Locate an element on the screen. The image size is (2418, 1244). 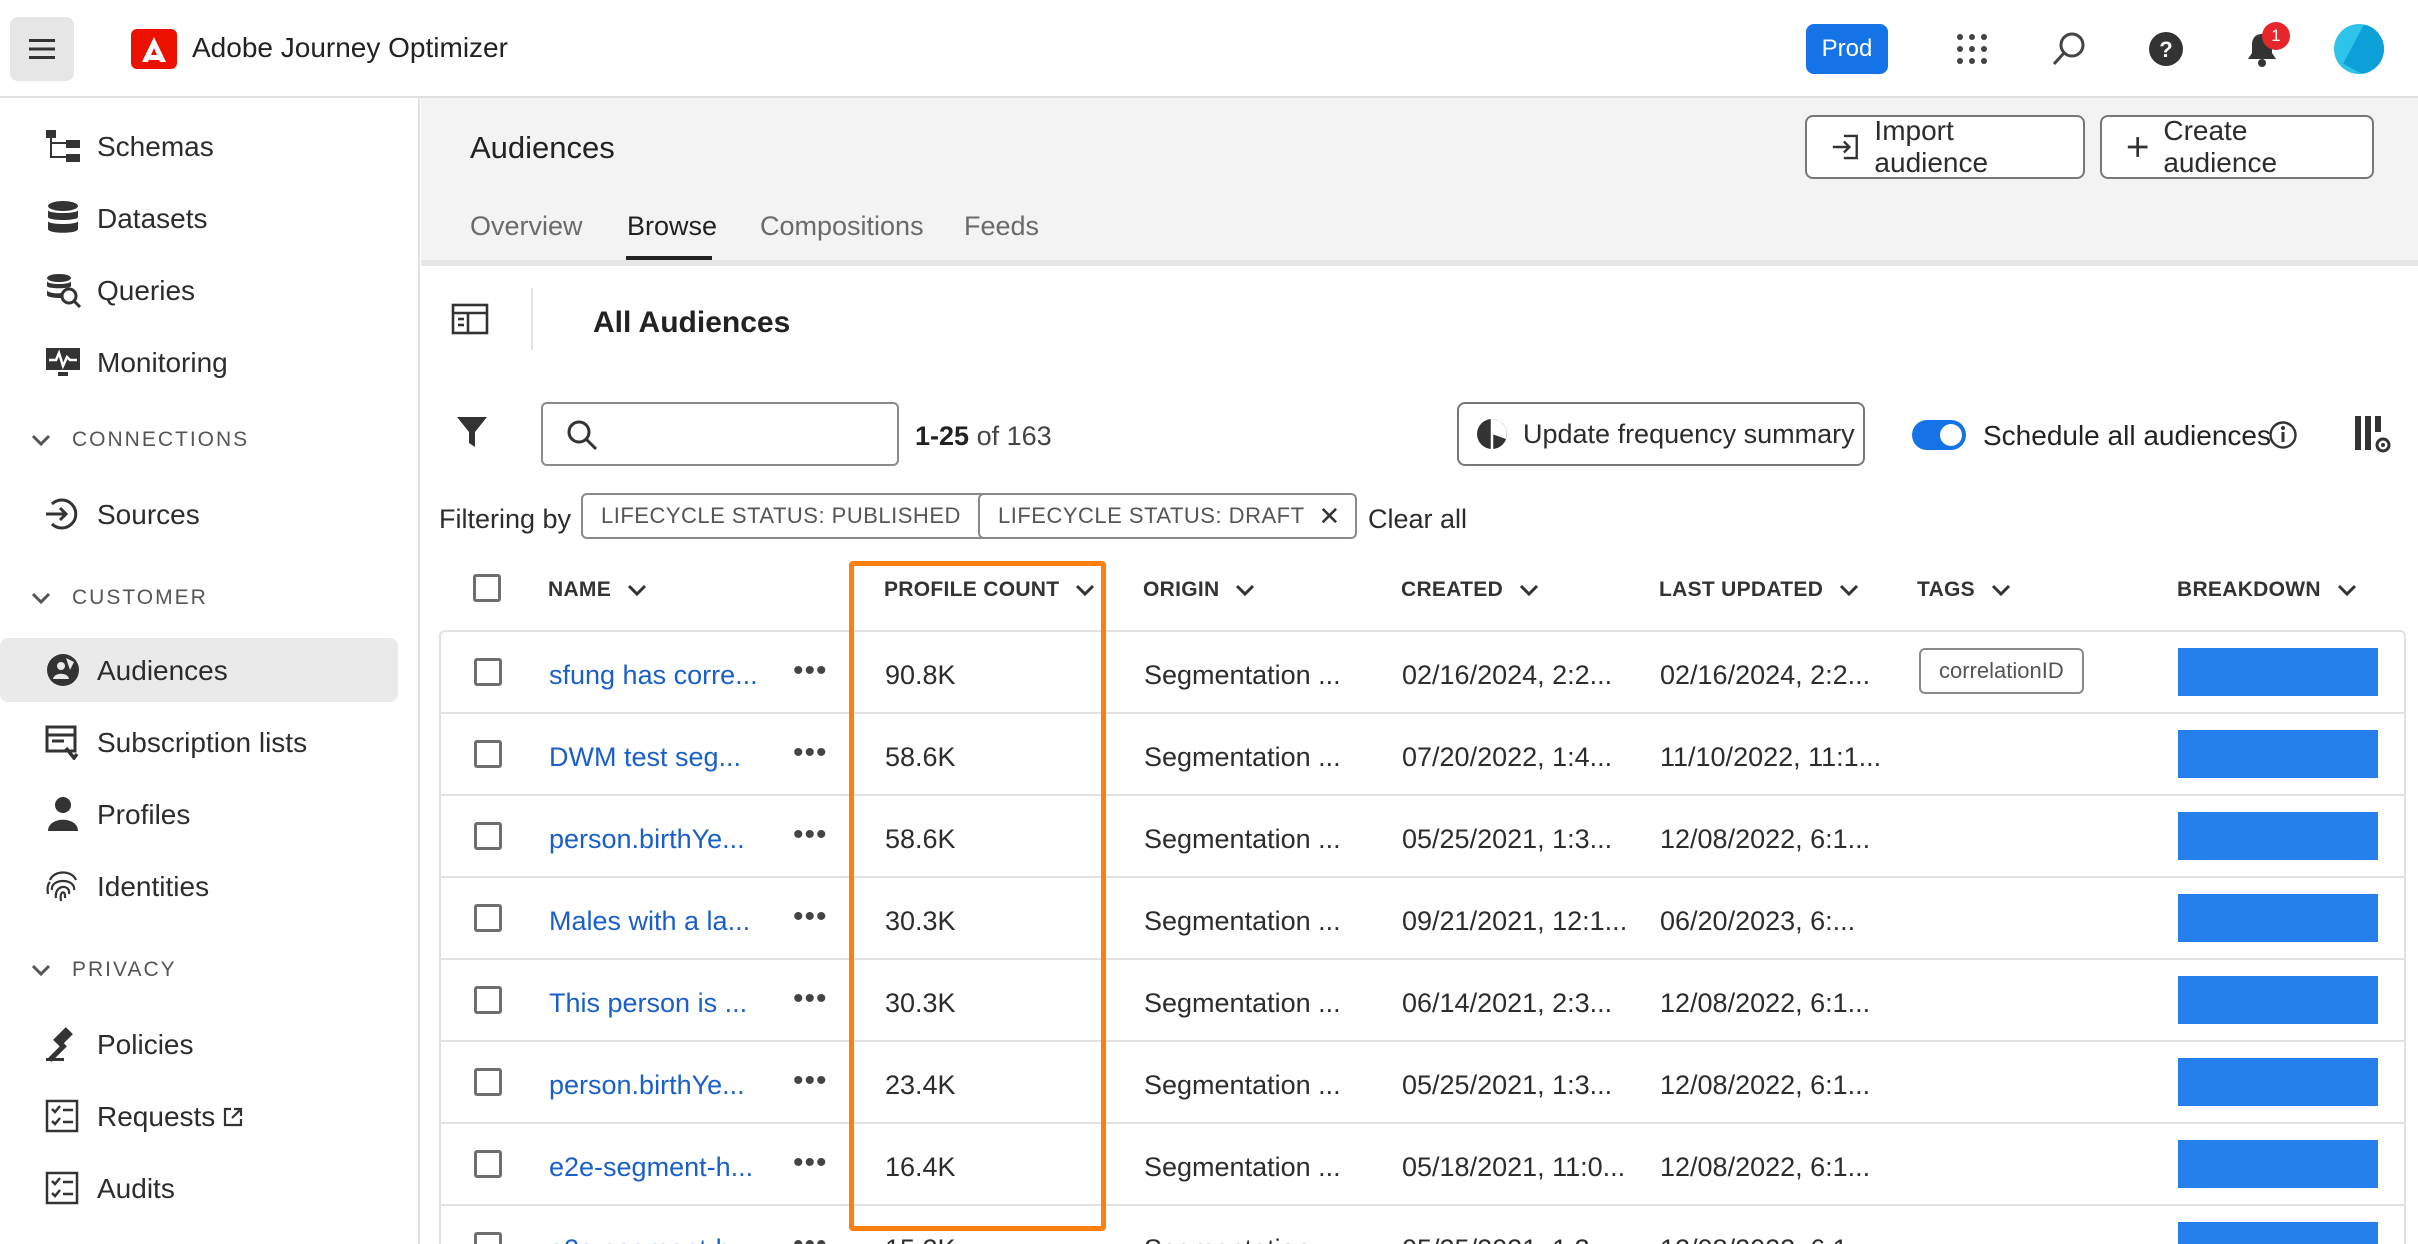
menu-icon is located at coordinates (42, 49).